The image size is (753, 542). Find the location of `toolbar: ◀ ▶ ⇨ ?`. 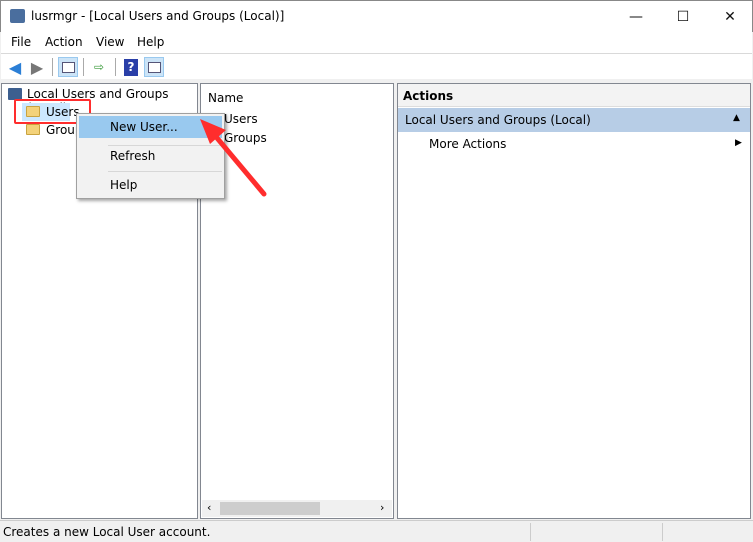

toolbar: ◀ ▶ ⇨ ? is located at coordinates (376, 66).